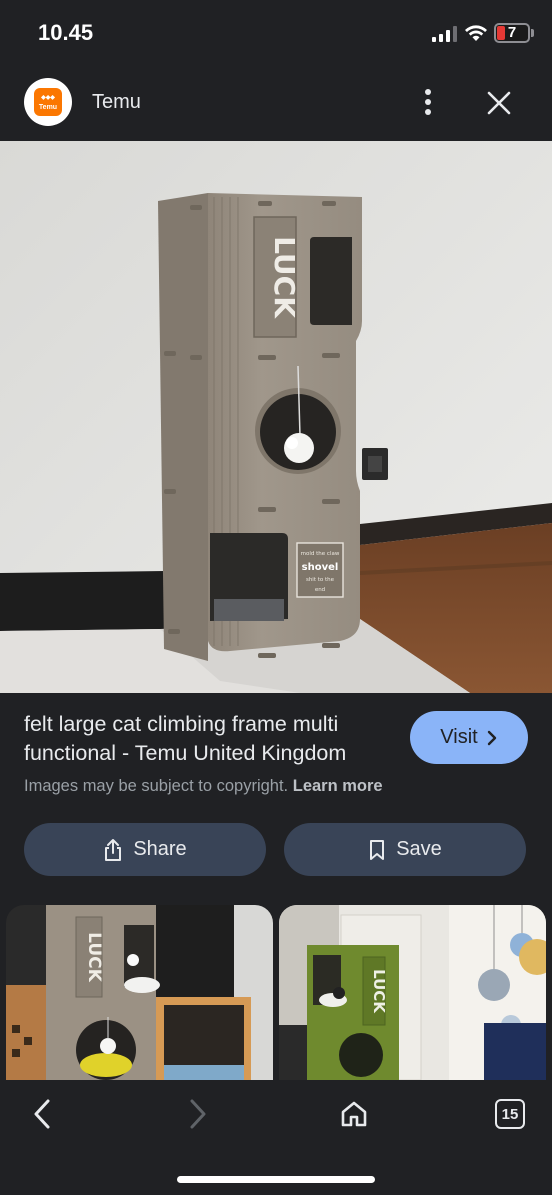 The image size is (552, 1195). What do you see at coordinates (113, 849) in the screenshot?
I see `share-icon` at bounding box center [113, 849].